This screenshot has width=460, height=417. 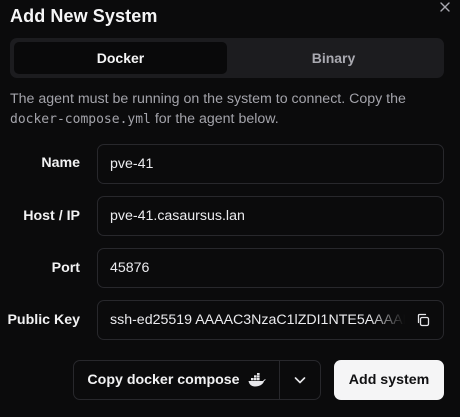 I want to click on tab-binary: Binary, so click(x=333, y=58).